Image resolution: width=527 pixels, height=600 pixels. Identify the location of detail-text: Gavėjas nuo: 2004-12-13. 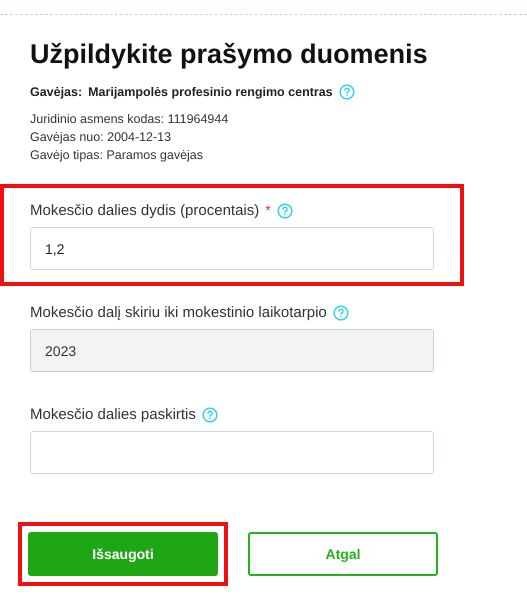
(101, 137).